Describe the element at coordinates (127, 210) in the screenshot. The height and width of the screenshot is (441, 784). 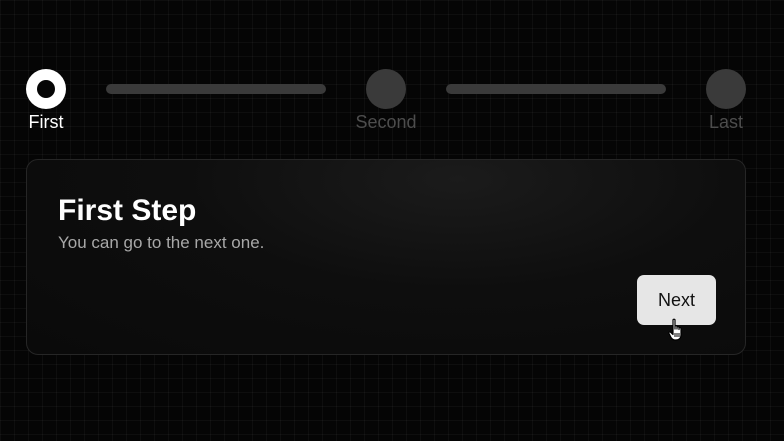
I see `card-title: First Step` at that location.